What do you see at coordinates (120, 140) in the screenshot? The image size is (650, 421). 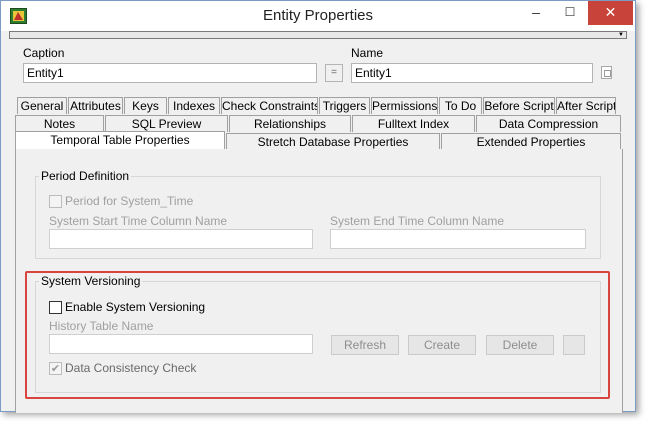 I see `tab-temporal-table-properties: Temporal Table Properties` at bounding box center [120, 140].